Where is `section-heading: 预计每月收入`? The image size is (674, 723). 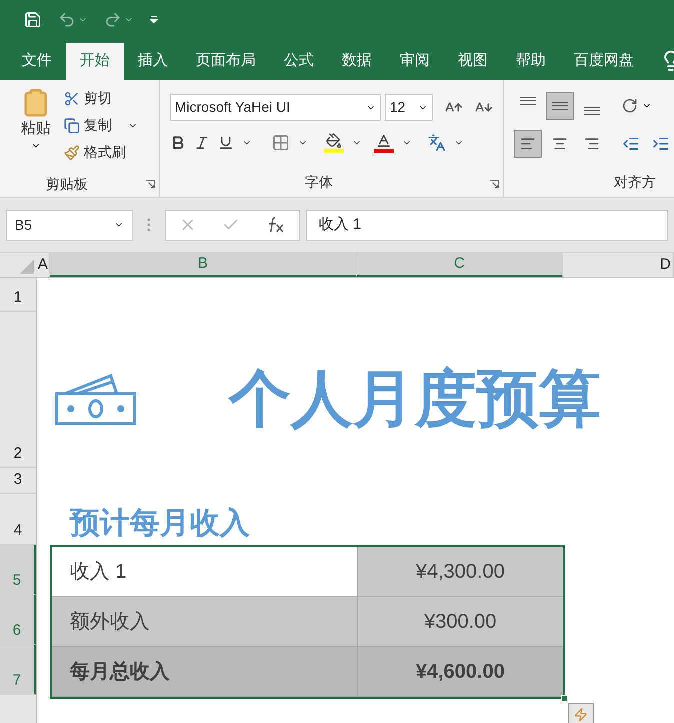 section-heading: 预计每月收入 is located at coordinates (160, 524).